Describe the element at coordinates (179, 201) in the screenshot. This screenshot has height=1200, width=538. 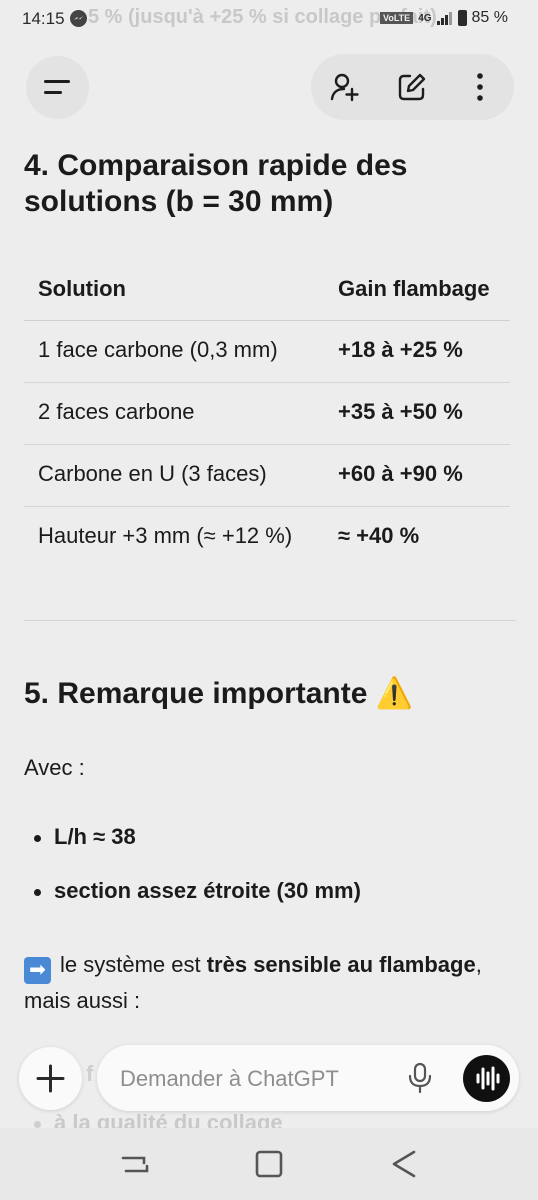
I see `section-4-title-line2: solutions (b = 30 mm)` at that location.